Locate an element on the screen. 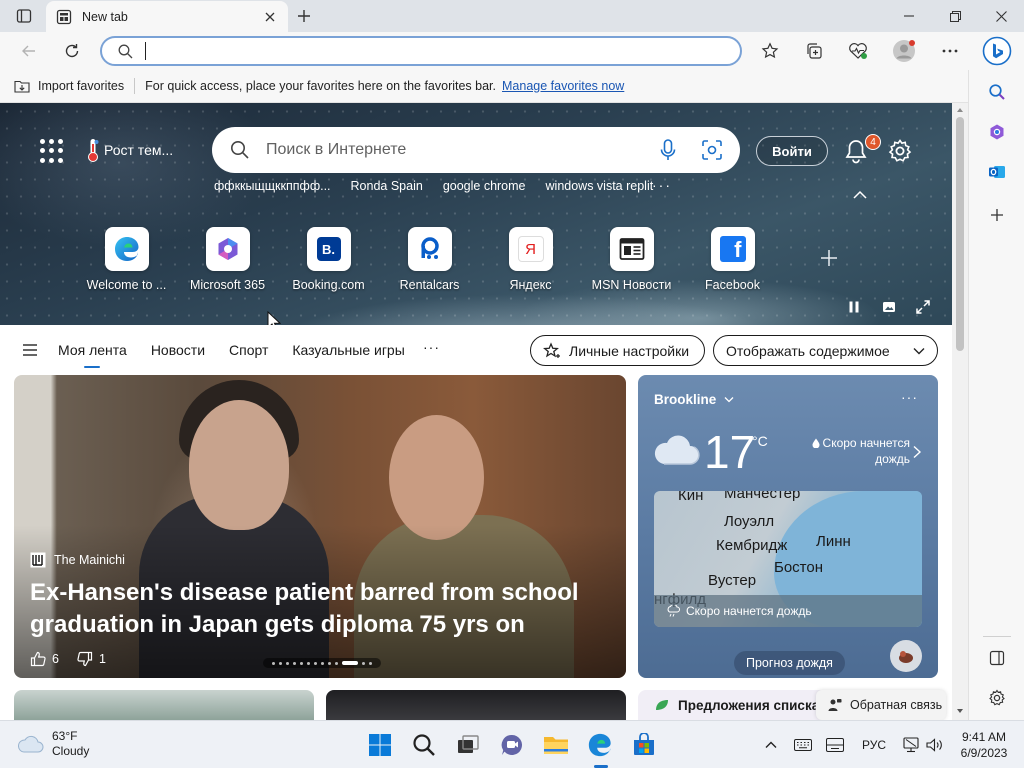 This screenshot has width=1024, height=768. input-language-indicator: РУС is located at coordinates (874, 745).